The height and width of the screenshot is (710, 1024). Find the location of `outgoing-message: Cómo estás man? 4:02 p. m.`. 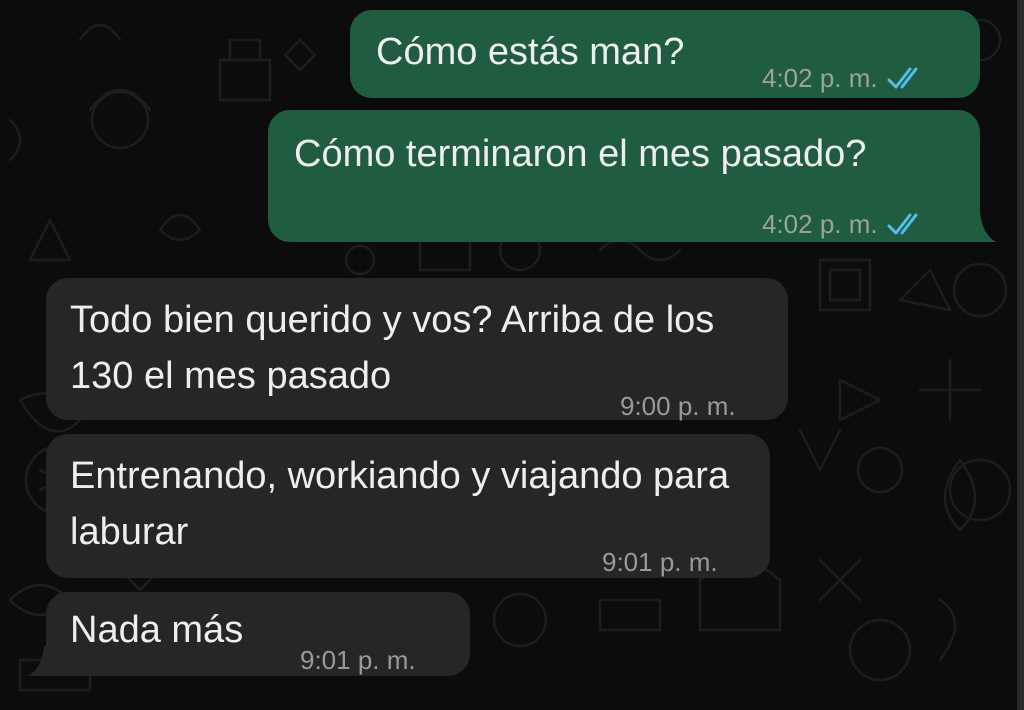

outgoing-message: Cómo estás man? 4:02 p. m. is located at coordinates (665, 54).